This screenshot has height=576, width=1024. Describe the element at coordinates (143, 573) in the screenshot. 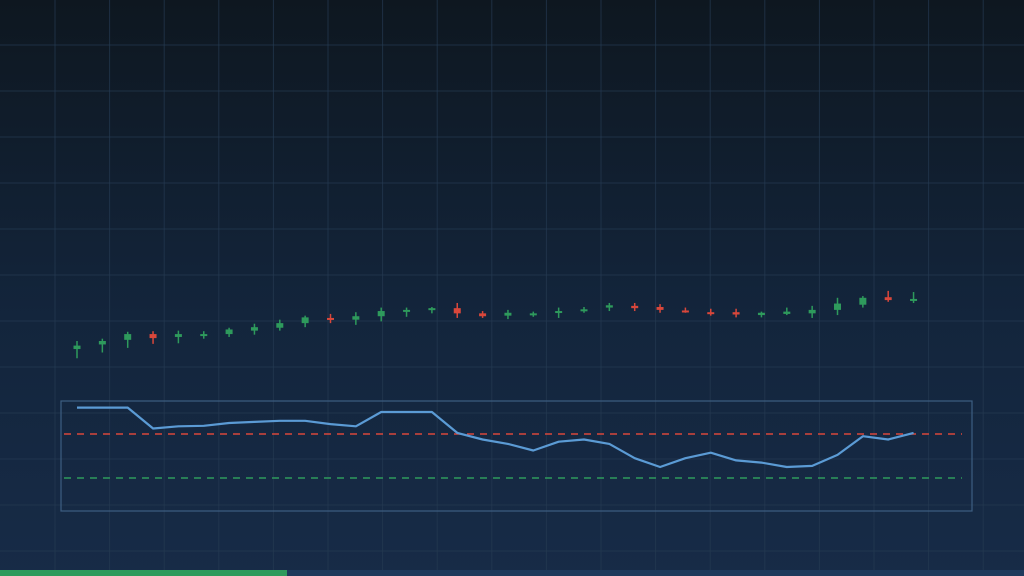

I see `progress-fill` at that location.